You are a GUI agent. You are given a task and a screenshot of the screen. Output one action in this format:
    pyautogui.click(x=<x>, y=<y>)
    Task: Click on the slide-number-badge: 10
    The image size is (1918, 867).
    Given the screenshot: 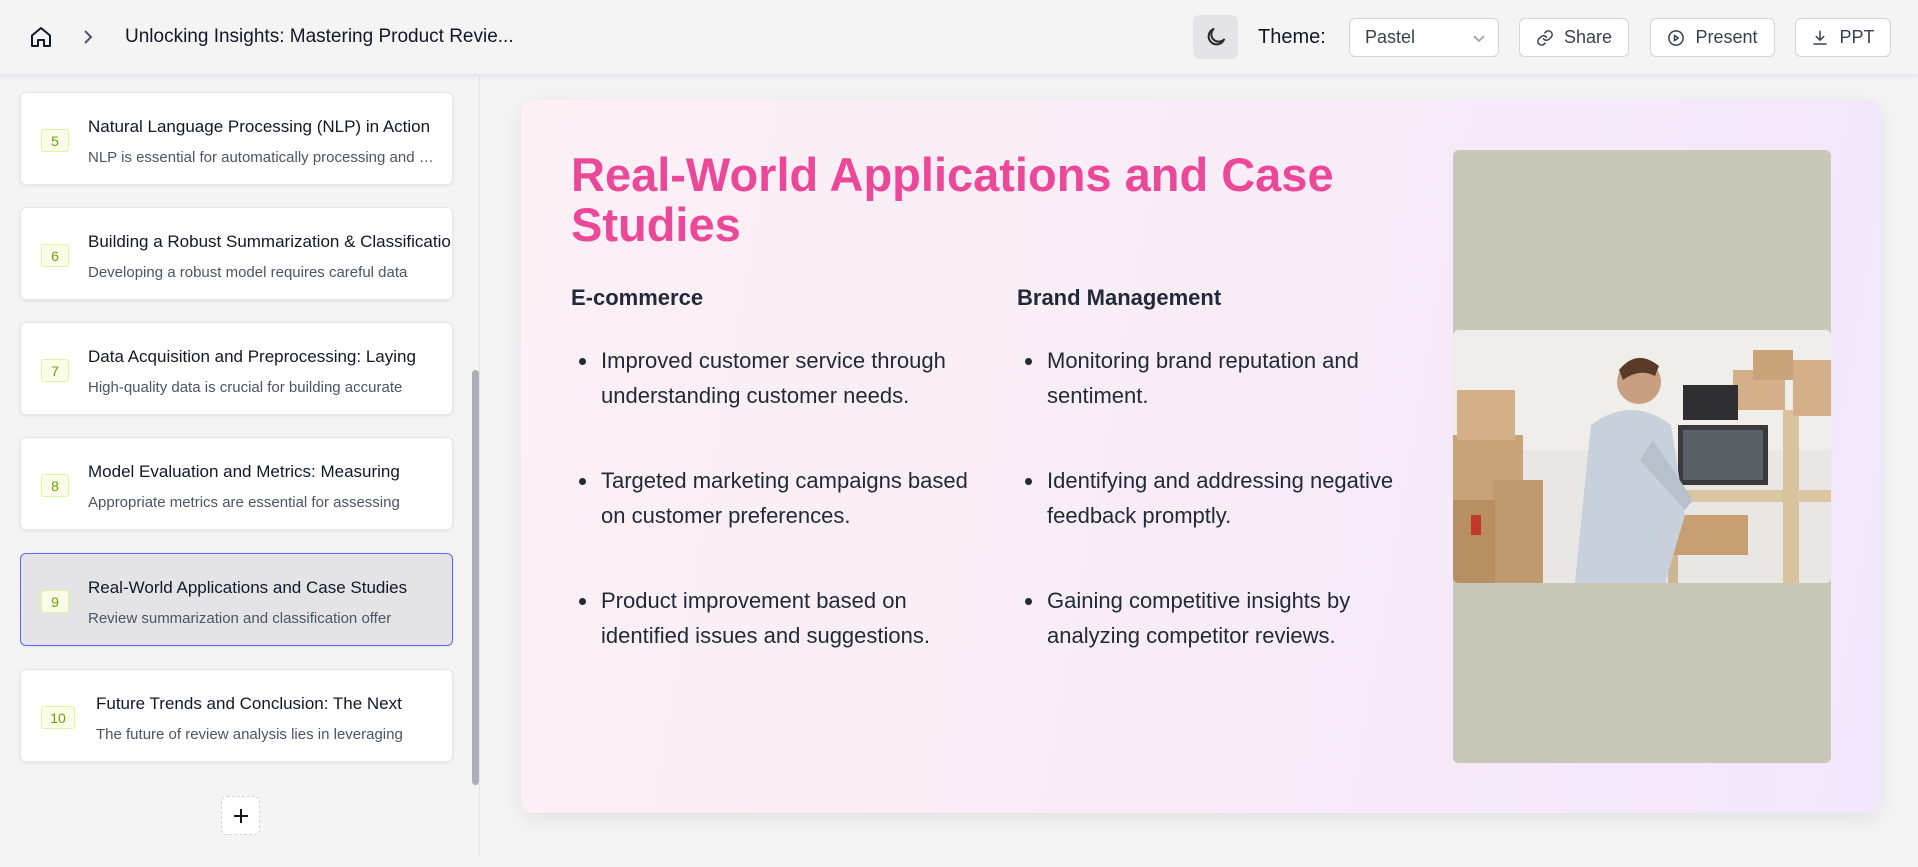 What is the action you would take?
    pyautogui.click(x=58, y=717)
    